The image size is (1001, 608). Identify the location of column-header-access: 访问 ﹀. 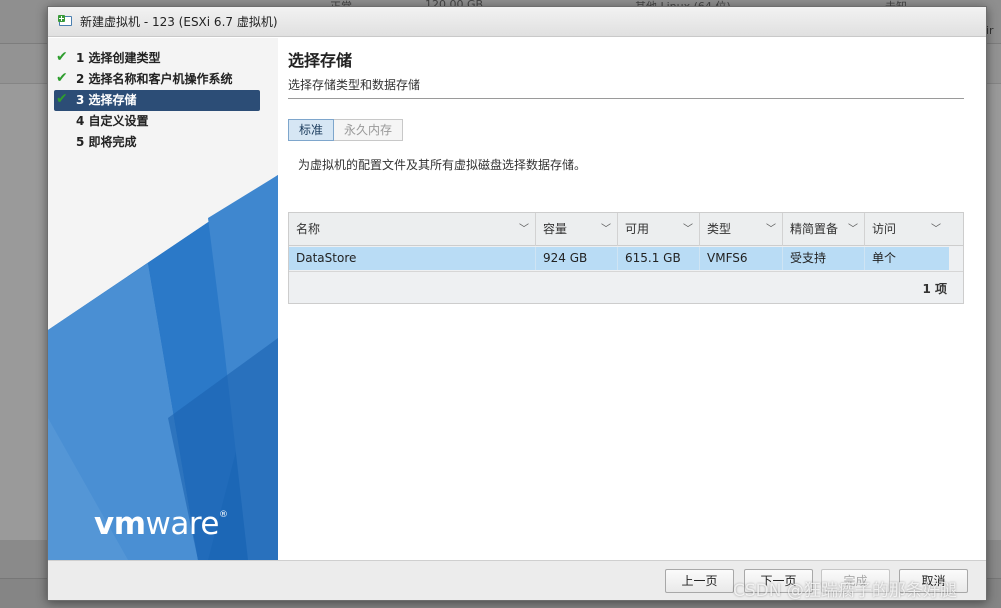
(906, 229).